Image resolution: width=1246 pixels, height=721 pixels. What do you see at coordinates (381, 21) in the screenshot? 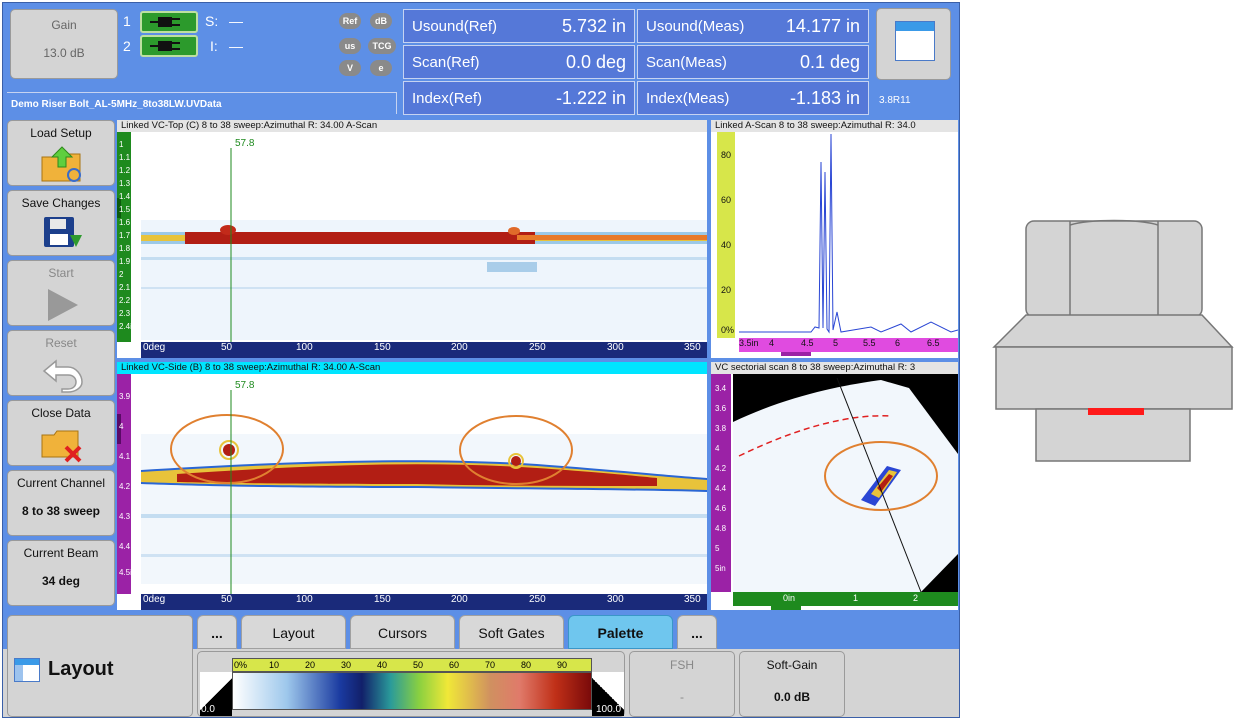
I see `db-pill: dB` at bounding box center [381, 21].